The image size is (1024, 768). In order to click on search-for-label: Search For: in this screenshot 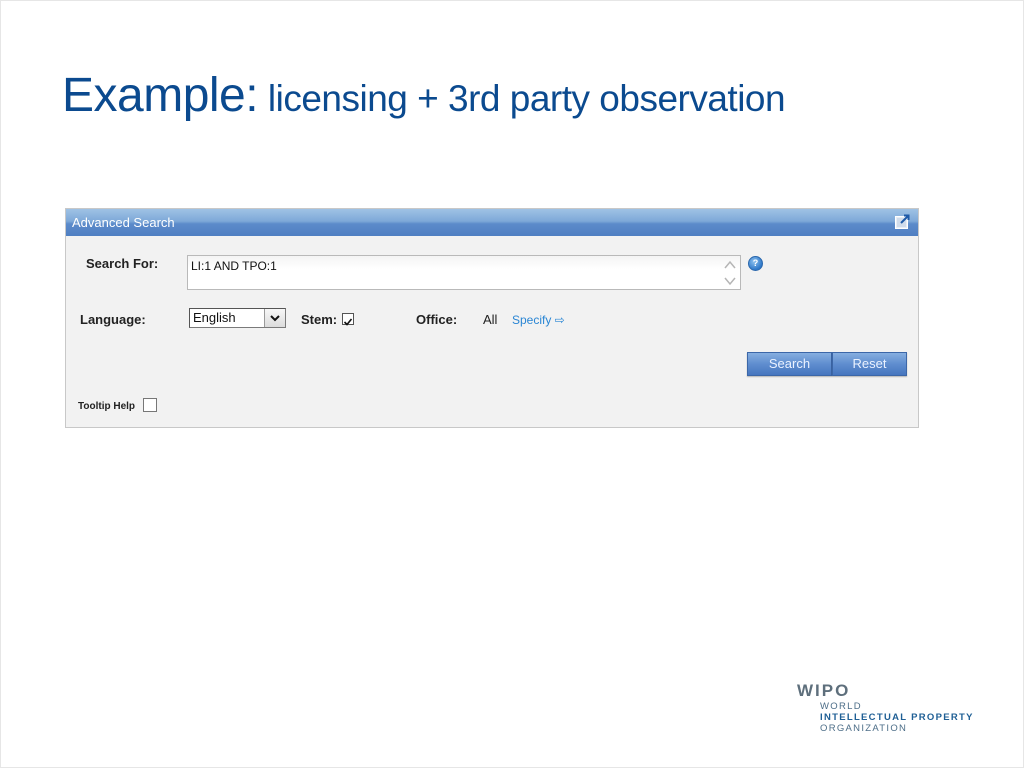, I will do `click(122, 263)`.